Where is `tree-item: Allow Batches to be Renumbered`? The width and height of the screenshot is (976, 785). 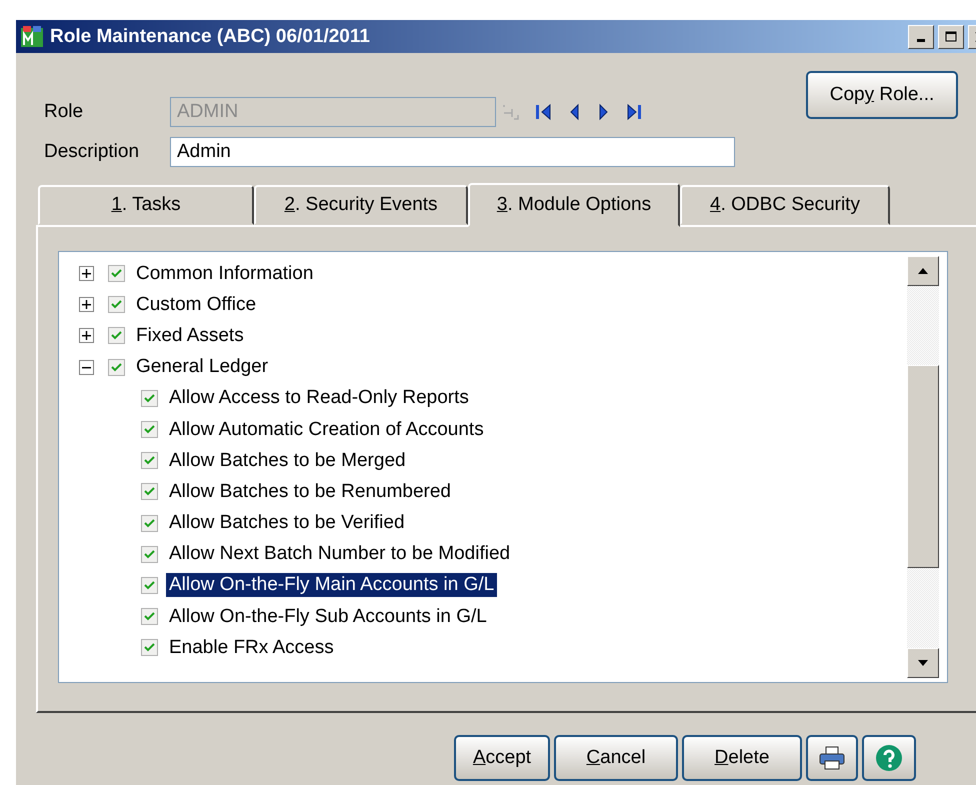
tree-item: Allow Batches to be Renumbered is located at coordinates (310, 492).